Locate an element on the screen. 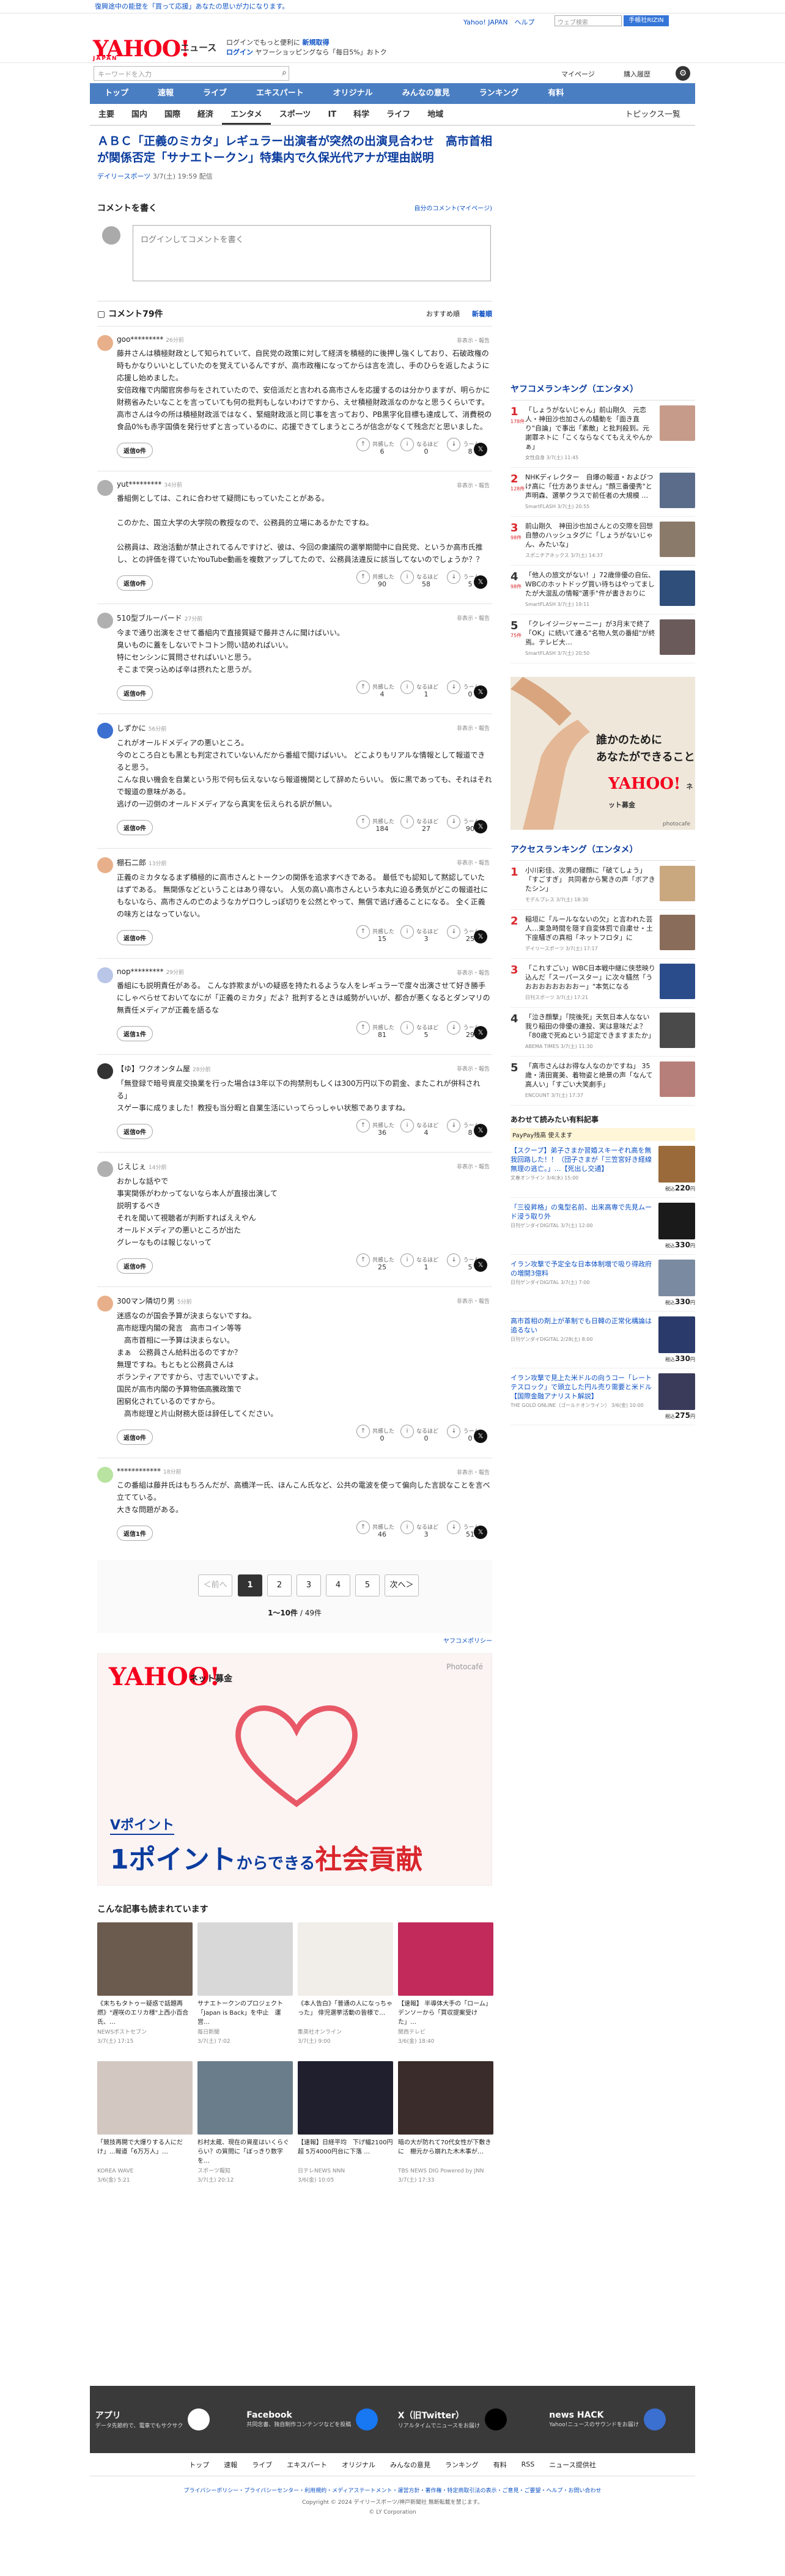 This screenshot has height=2576, width=785. page-4: 4 is located at coordinates (338, 1585).